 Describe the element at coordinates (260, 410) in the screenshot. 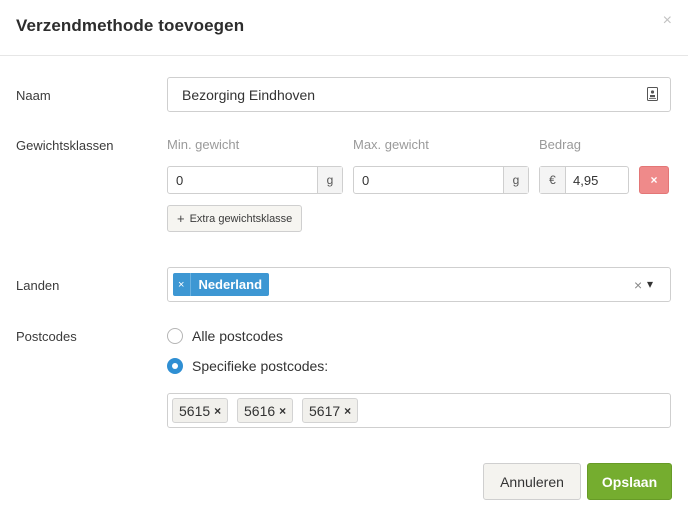

I see `postcode-tag-label: 5616` at that location.